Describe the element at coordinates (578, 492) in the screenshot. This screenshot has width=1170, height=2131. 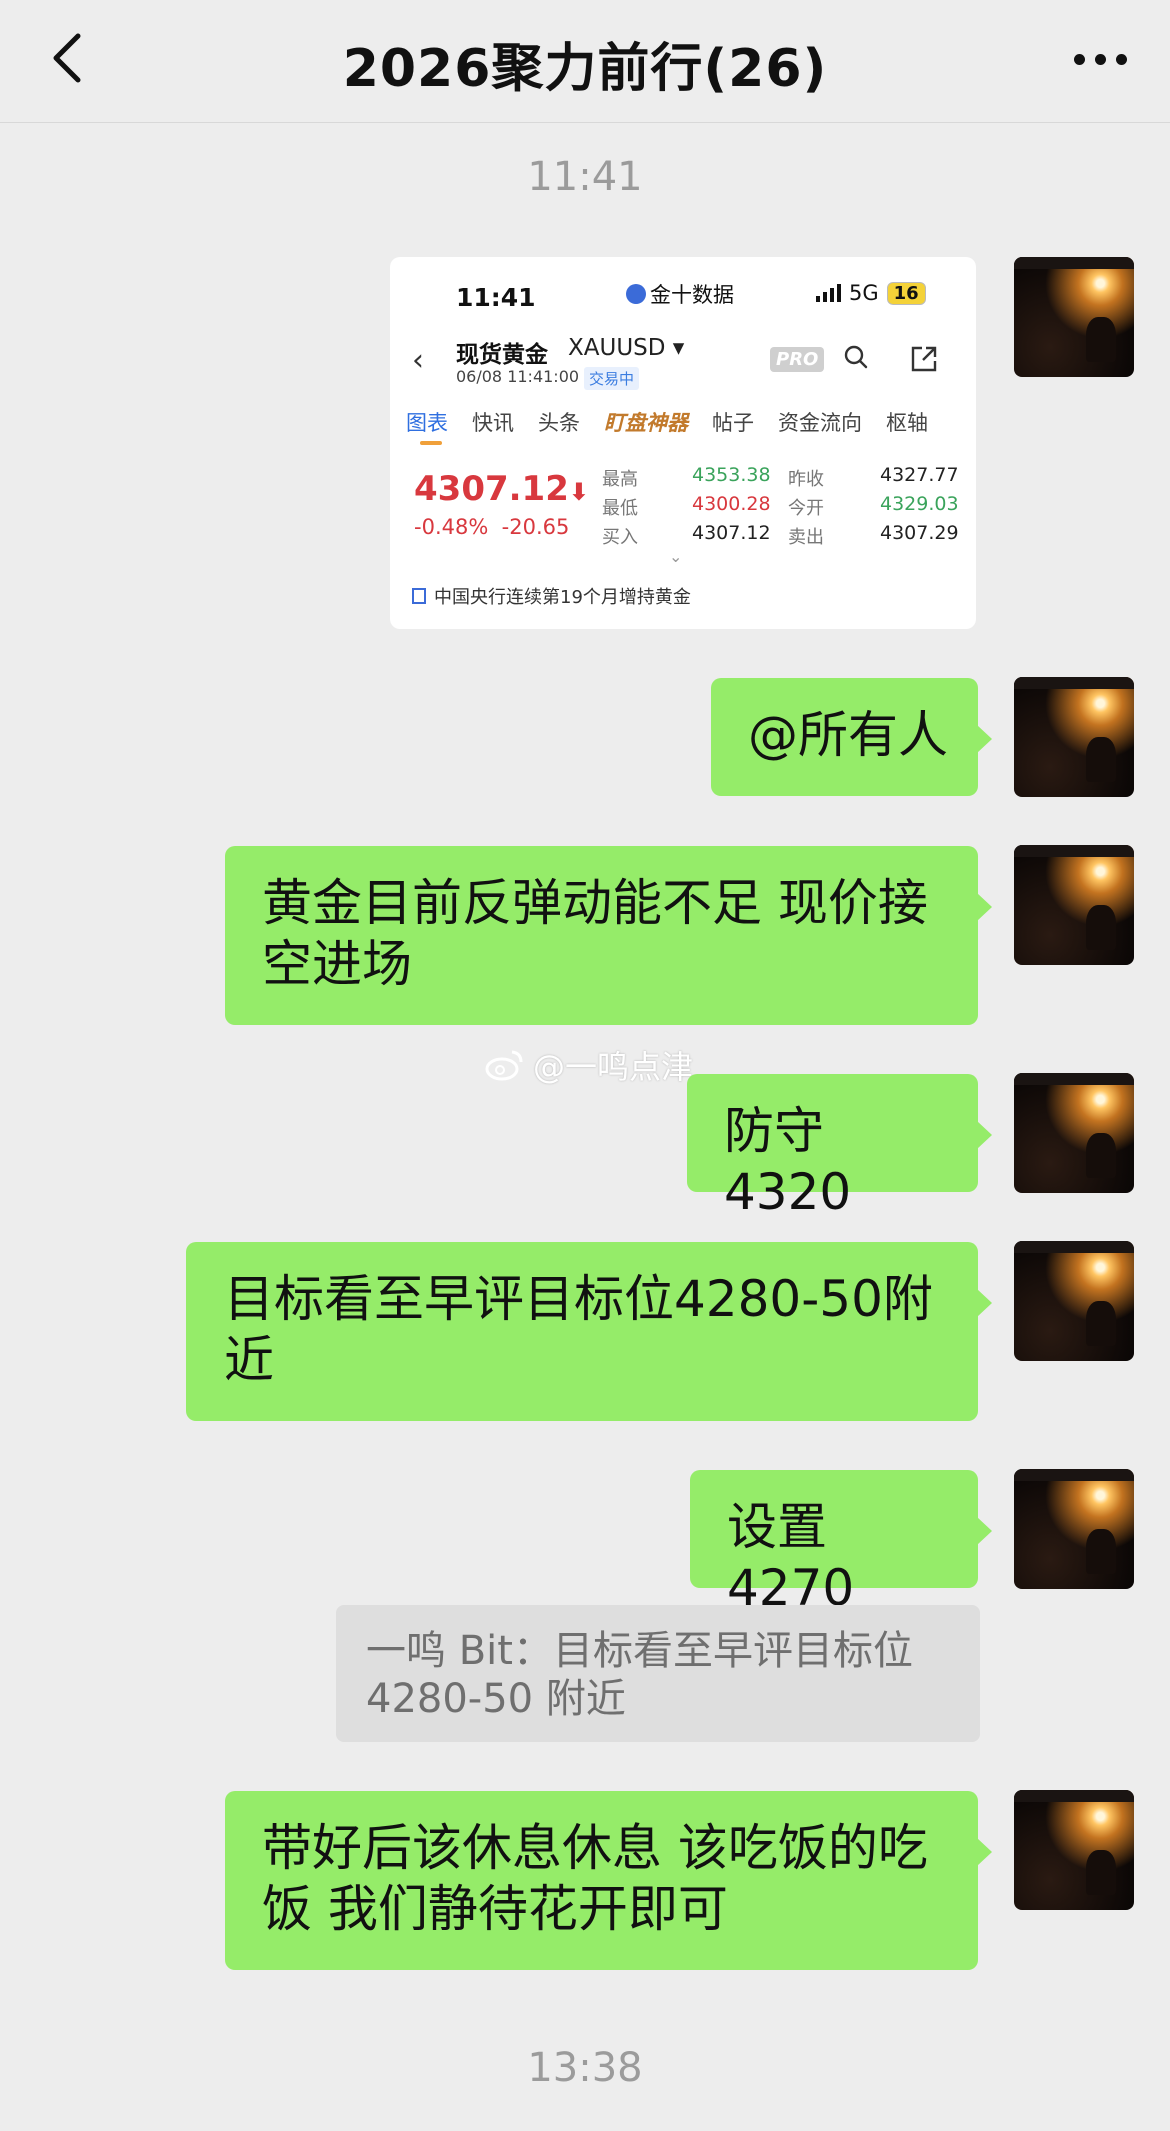
I see `down-arrow-icon: ⬇` at that location.